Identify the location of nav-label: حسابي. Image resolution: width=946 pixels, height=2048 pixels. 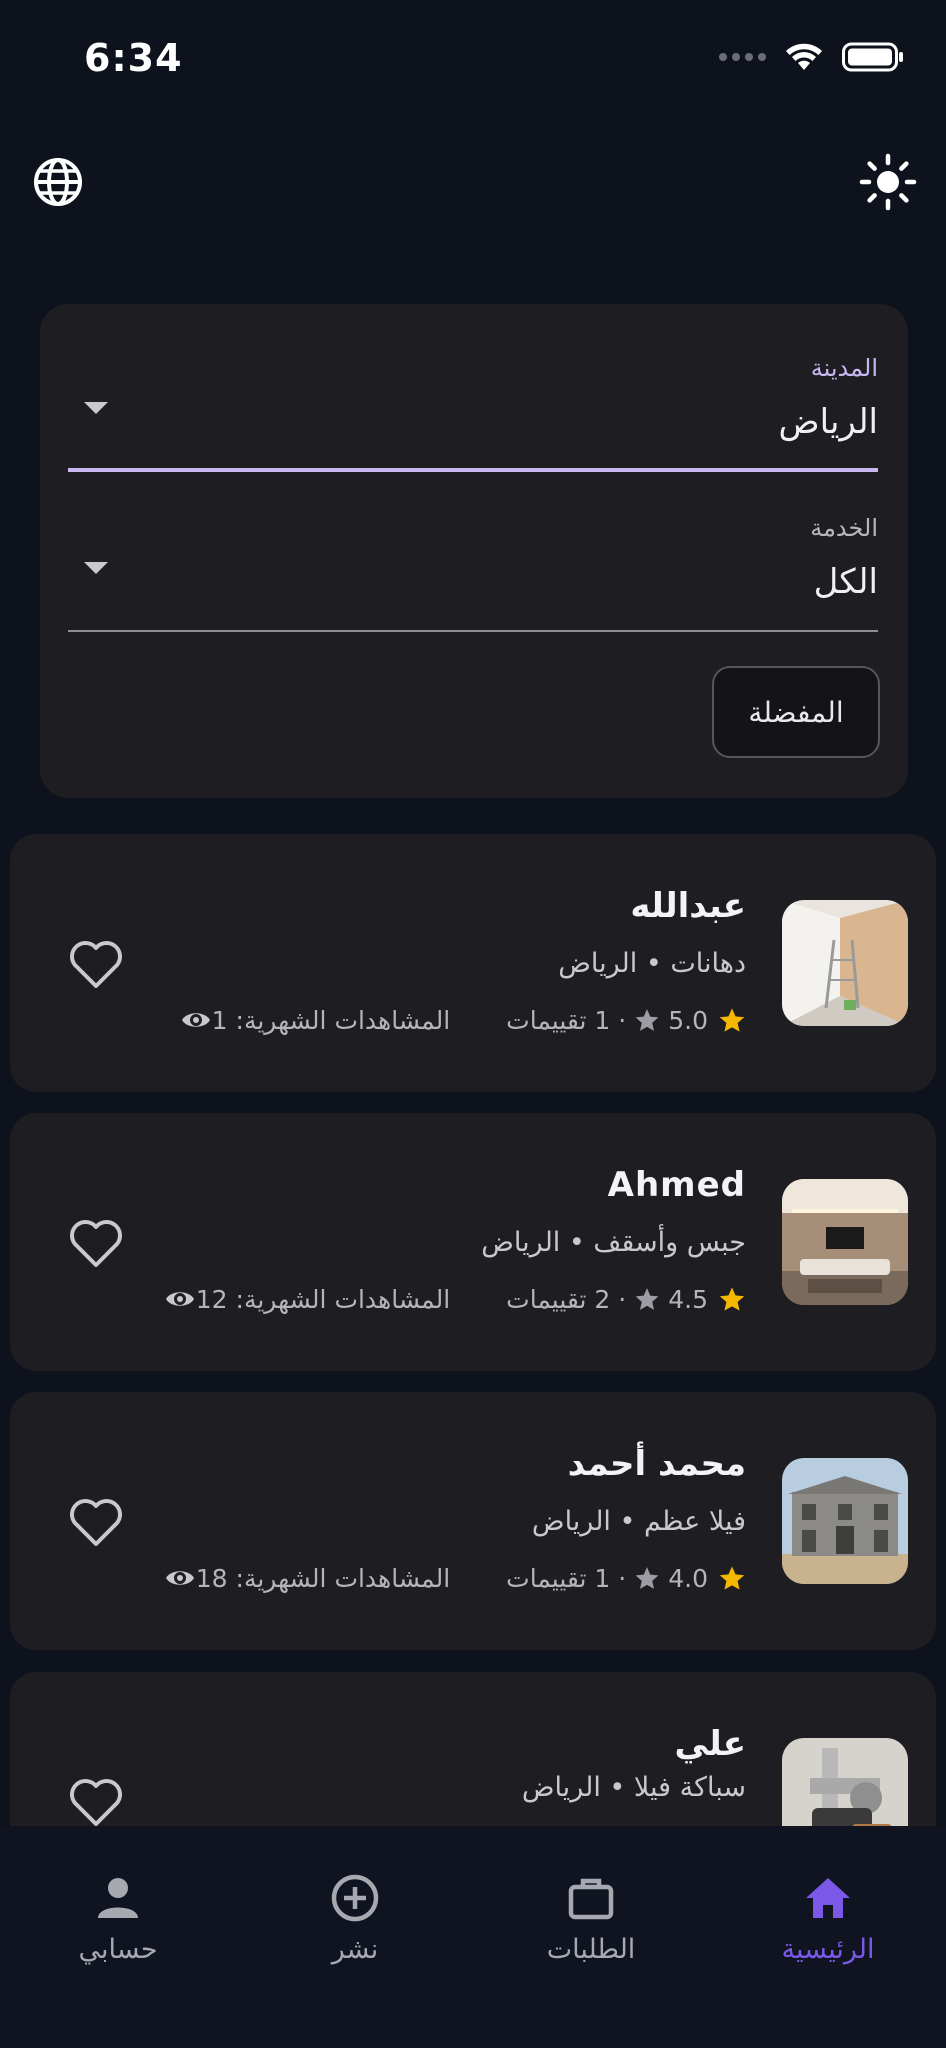
(118, 1949).